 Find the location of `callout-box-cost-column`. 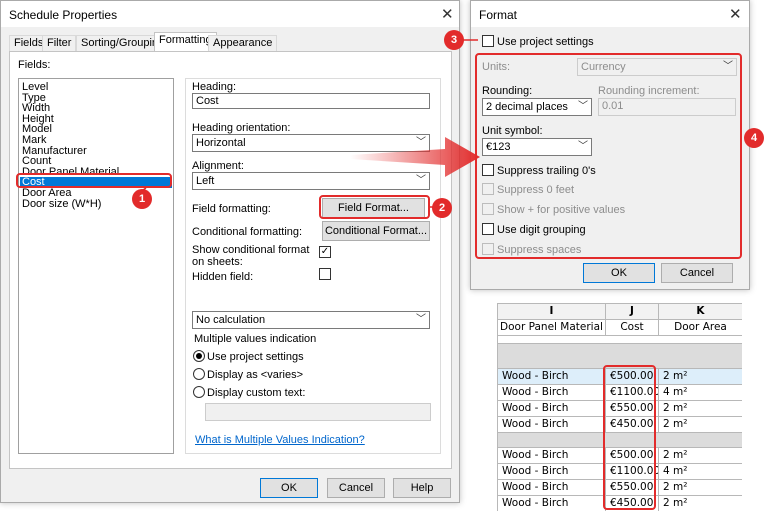

callout-box-cost-column is located at coordinates (629, 437).